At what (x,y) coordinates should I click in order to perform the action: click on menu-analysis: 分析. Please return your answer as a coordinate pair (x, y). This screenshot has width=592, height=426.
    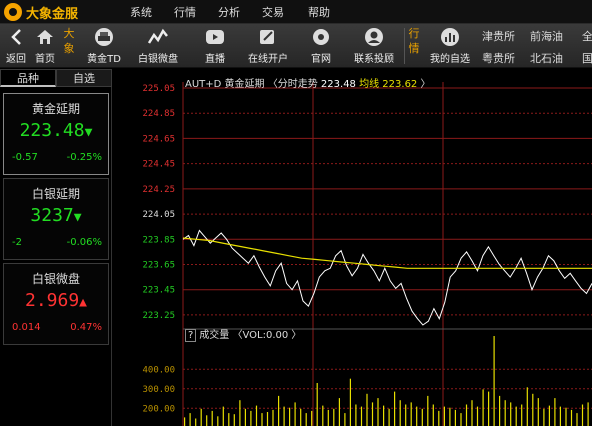
    Looking at the image, I should click on (229, 12).